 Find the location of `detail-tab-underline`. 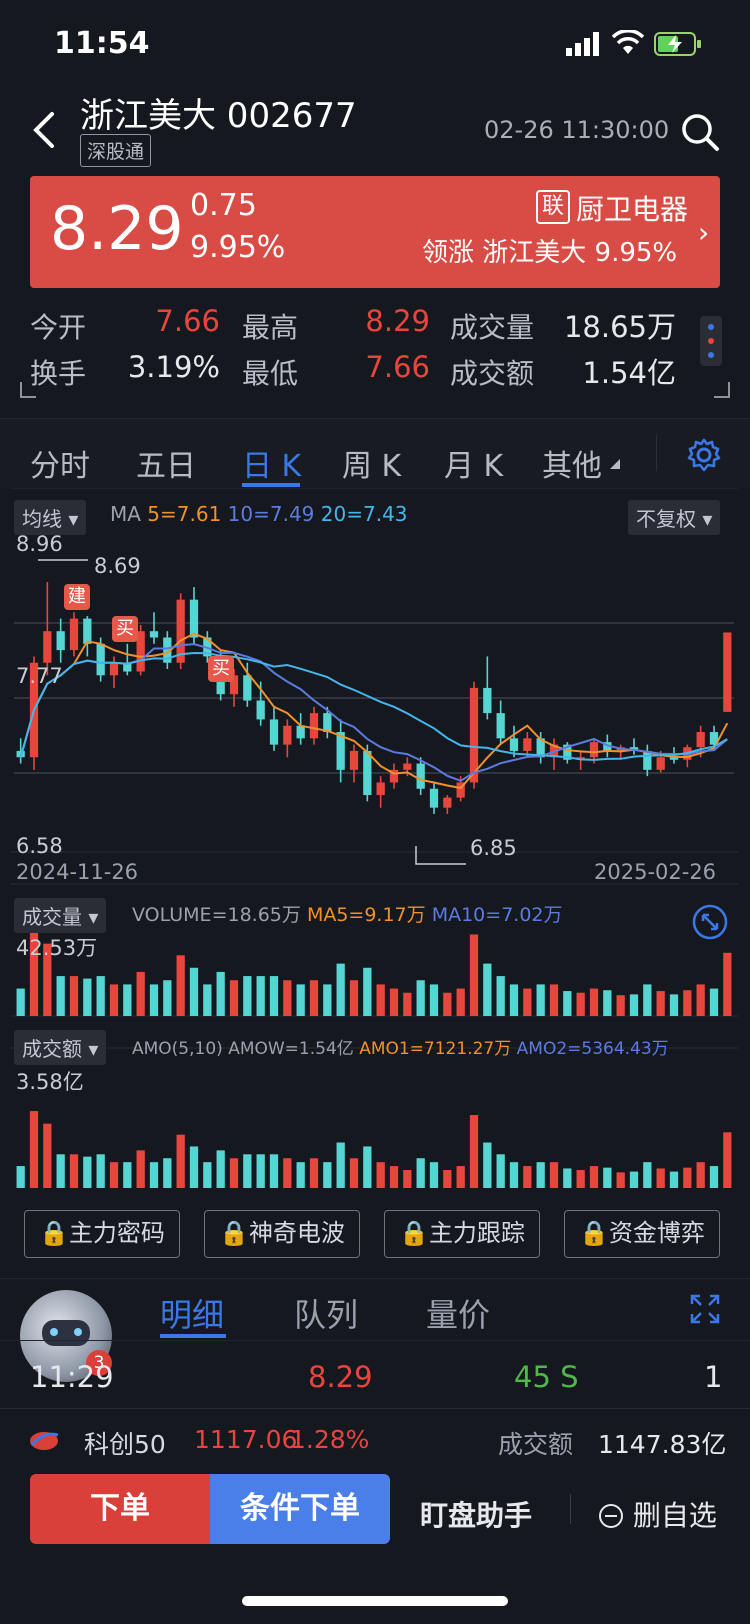

detail-tab-underline is located at coordinates (193, 1336).